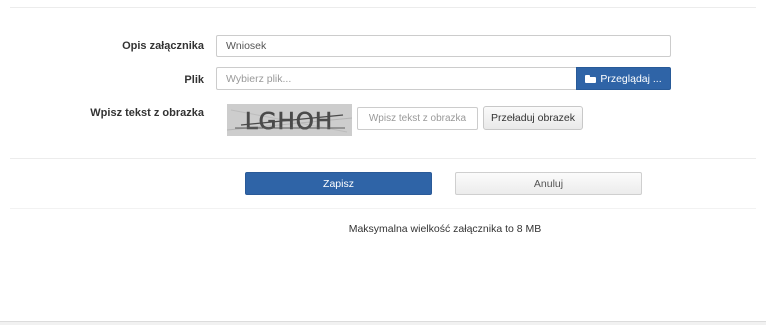 Image resolution: width=766 pixels, height=325 pixels. I want to click on file-label: Plik, so click(194, 80).